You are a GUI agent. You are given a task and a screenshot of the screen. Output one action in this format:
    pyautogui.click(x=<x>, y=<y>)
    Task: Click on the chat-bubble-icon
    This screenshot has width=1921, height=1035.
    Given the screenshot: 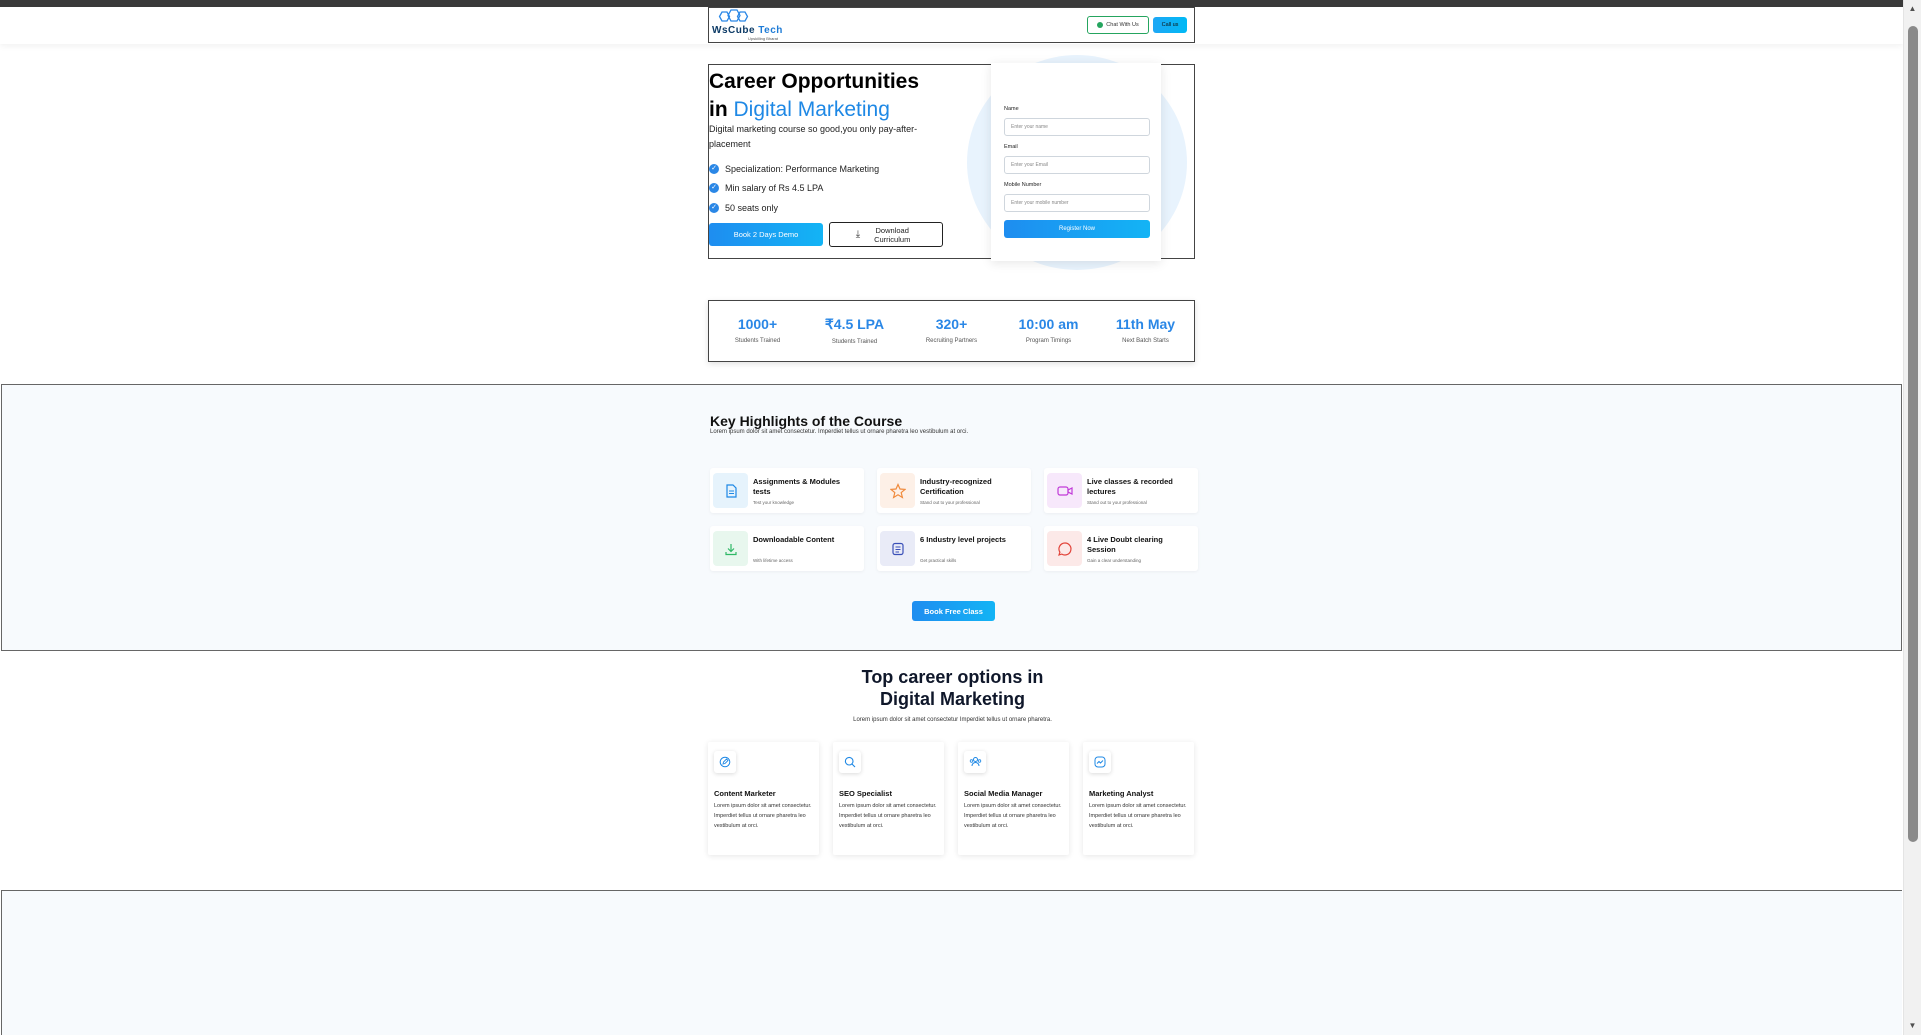 What is the action you would take?
    pyautogui.click(x=1064, y=548)
    